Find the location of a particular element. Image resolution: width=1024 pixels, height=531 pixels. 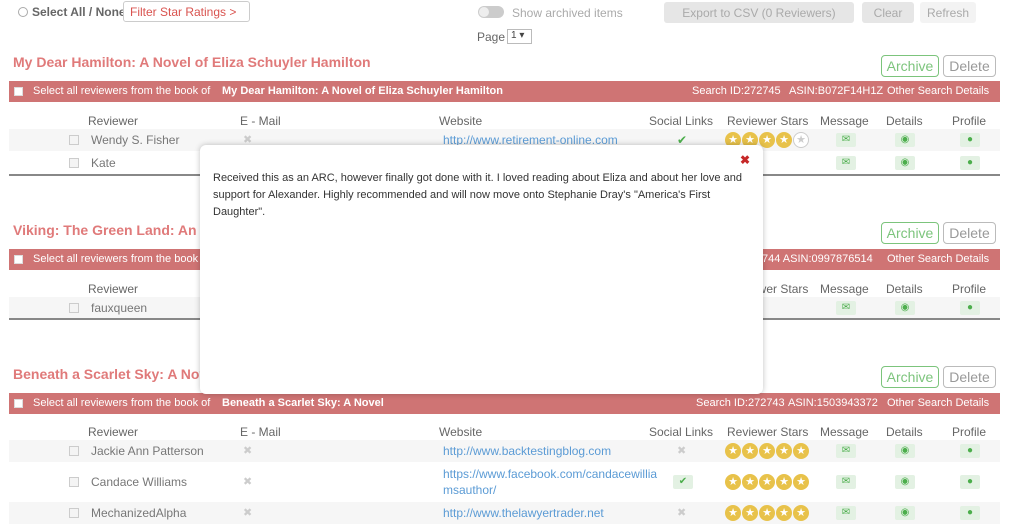

refresh-button: Refresh is located at coordinates (948, 12).